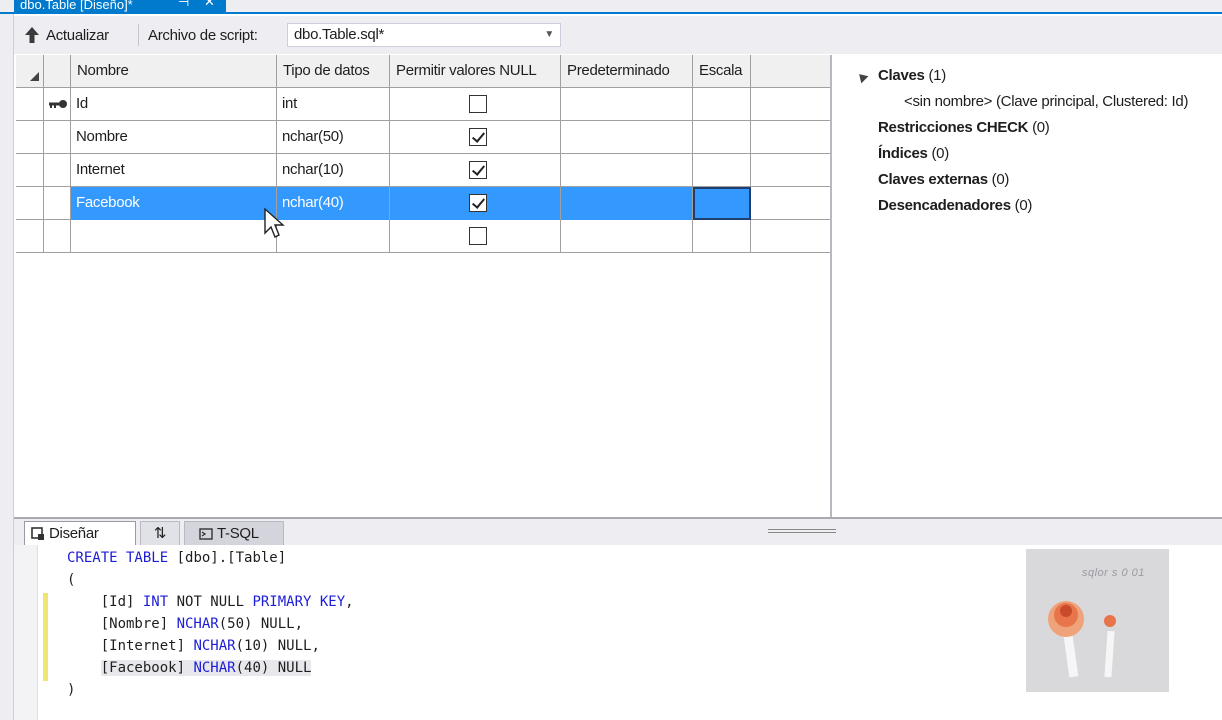 This screenshot has width=1222, height=720. Describe the element at coordinates (943, 179) in the screenshot. I see `foreign-keys-node: Claves externas (0)` at that location.